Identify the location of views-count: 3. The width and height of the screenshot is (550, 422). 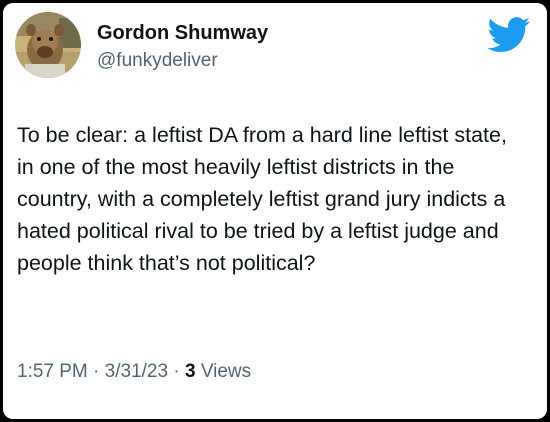
(190, 371).